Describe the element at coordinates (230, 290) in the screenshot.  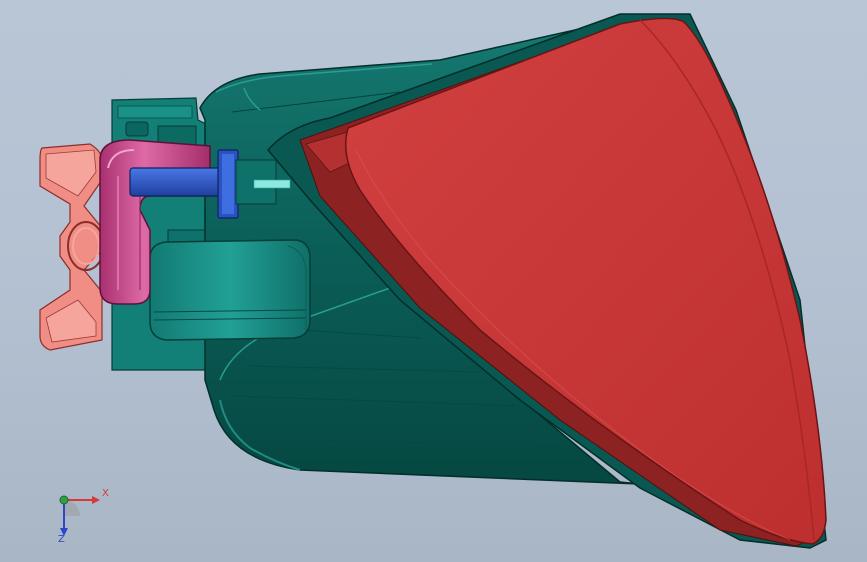
I see `lower-module` at that location.